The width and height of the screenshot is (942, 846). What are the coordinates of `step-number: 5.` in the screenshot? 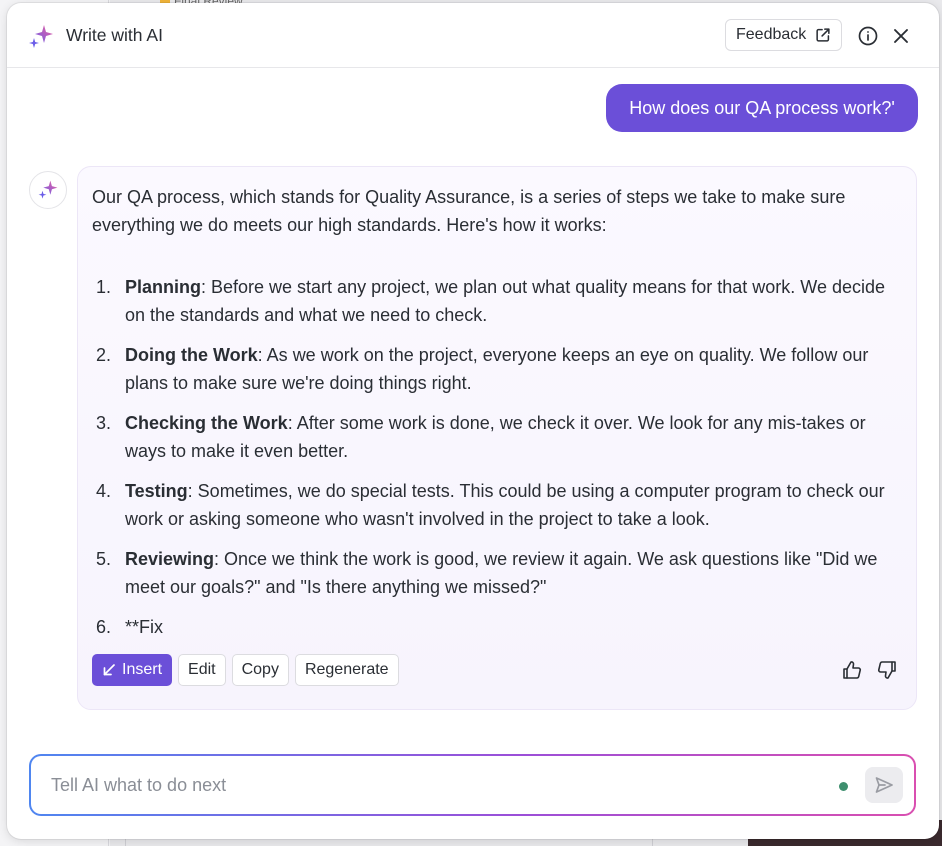 It's located at (104, 559).